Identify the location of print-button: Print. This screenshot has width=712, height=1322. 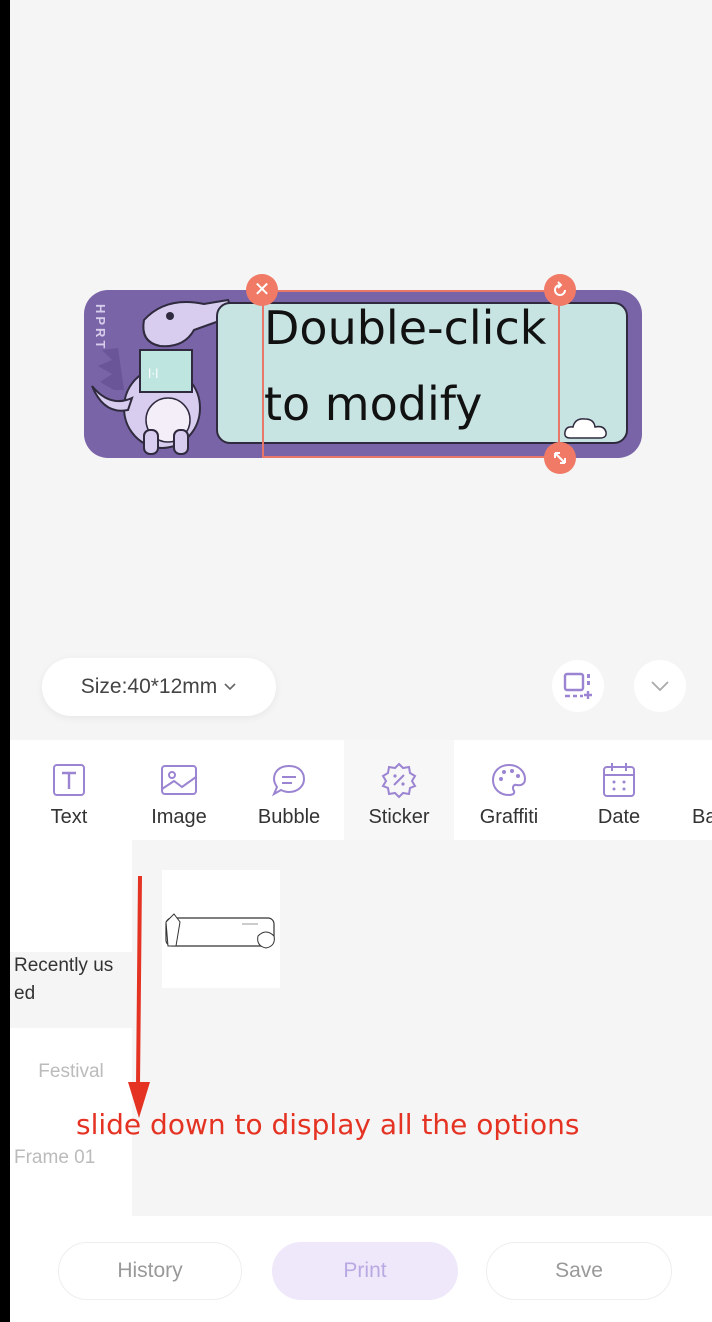
(365, 1271).